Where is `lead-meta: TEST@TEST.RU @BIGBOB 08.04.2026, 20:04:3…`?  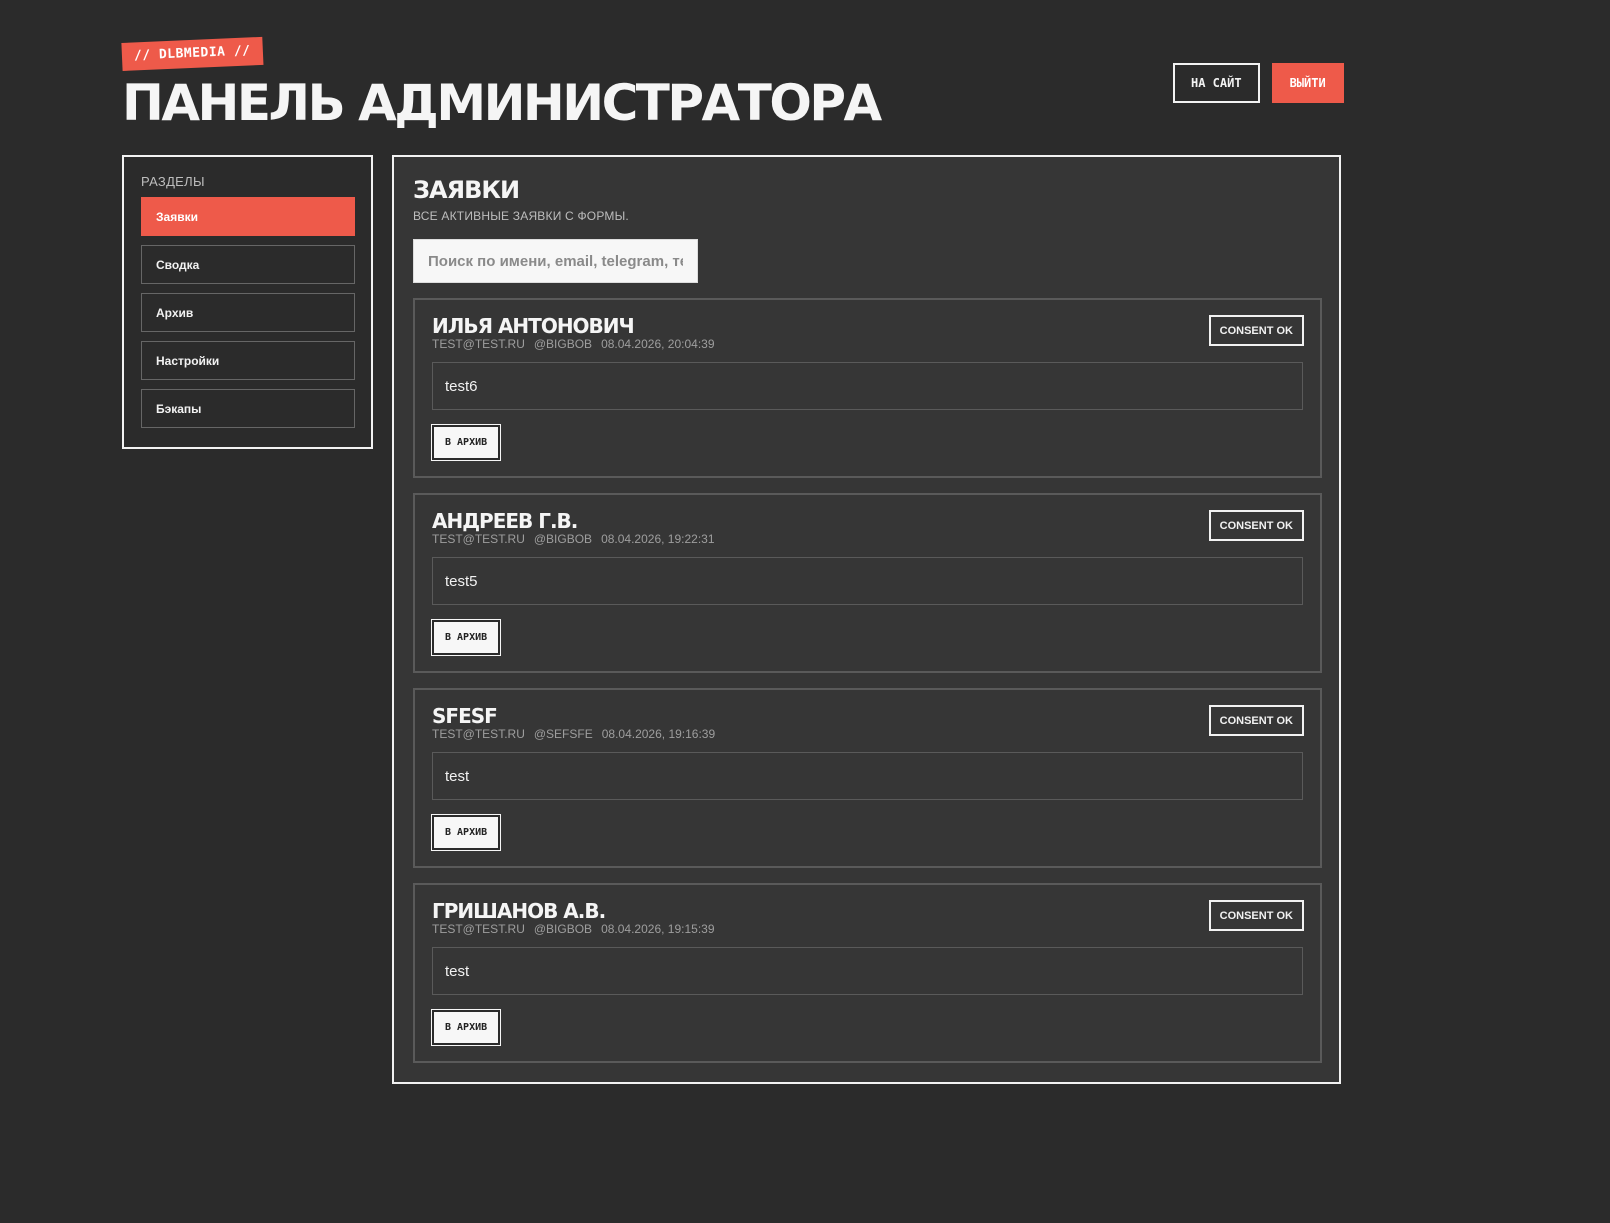
lead-meta: TEST@TEST.RU @BIGBOB 08.04.2026, 20:04:3… is located at coordinates (867, 344).